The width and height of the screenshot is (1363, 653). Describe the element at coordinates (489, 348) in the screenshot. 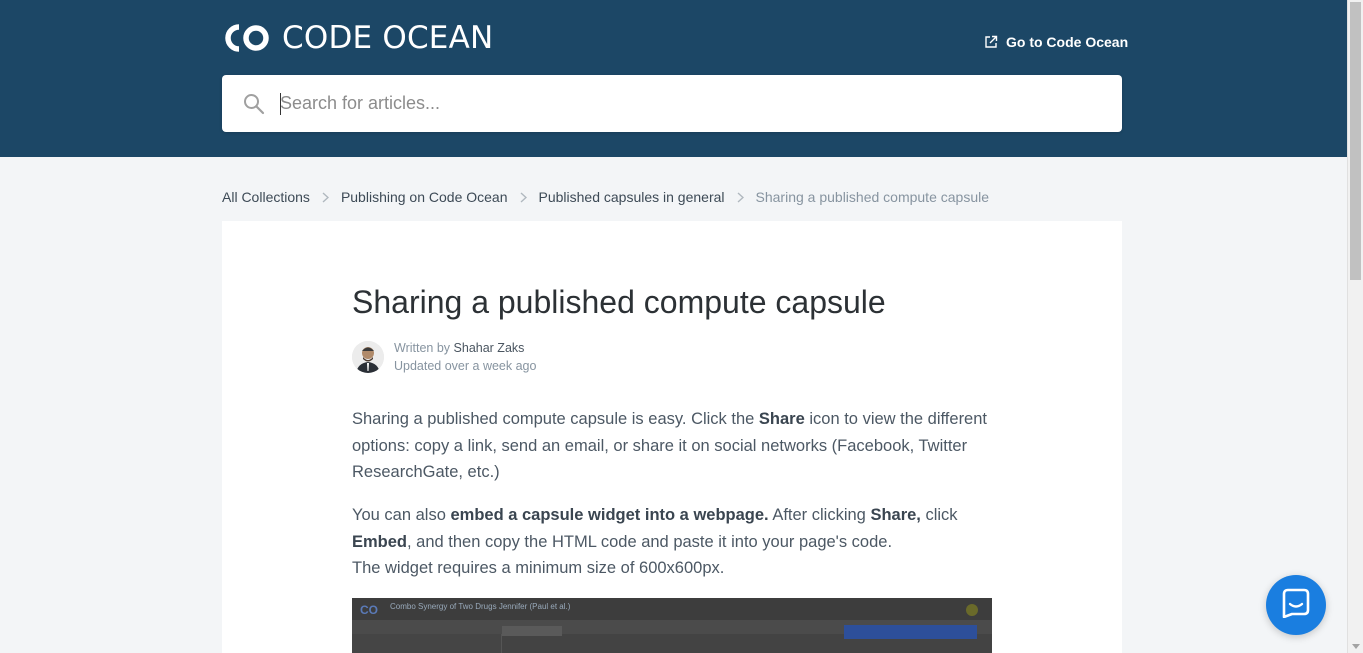

I see `author-name: Shahar Zaks` at that location.